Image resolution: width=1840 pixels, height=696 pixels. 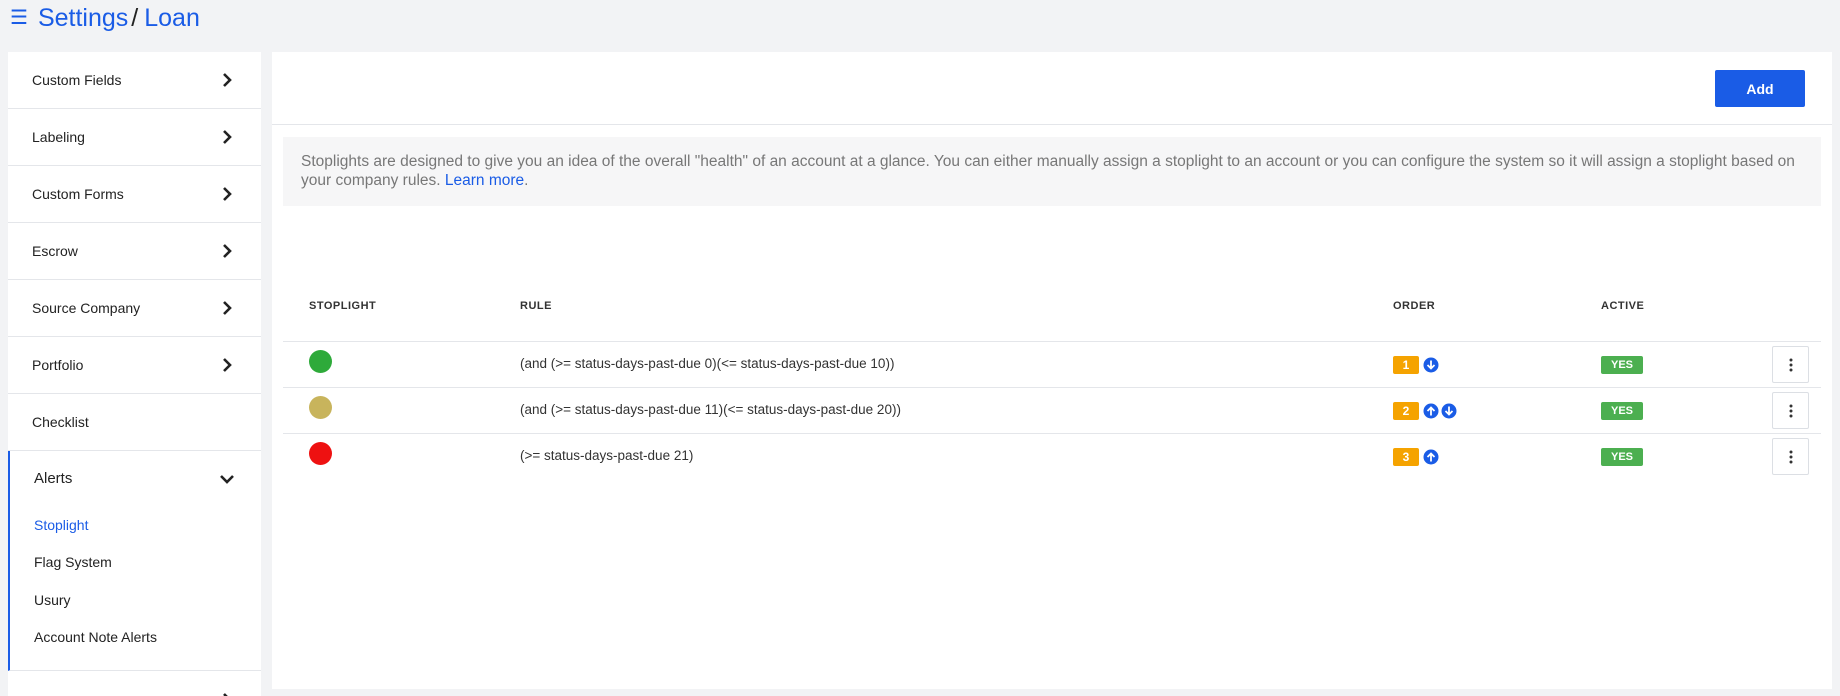 What do you see at coordinates (1406, 457) in the screenshot?
I see `order-badge: 3` at bounding box center [1406, 457].